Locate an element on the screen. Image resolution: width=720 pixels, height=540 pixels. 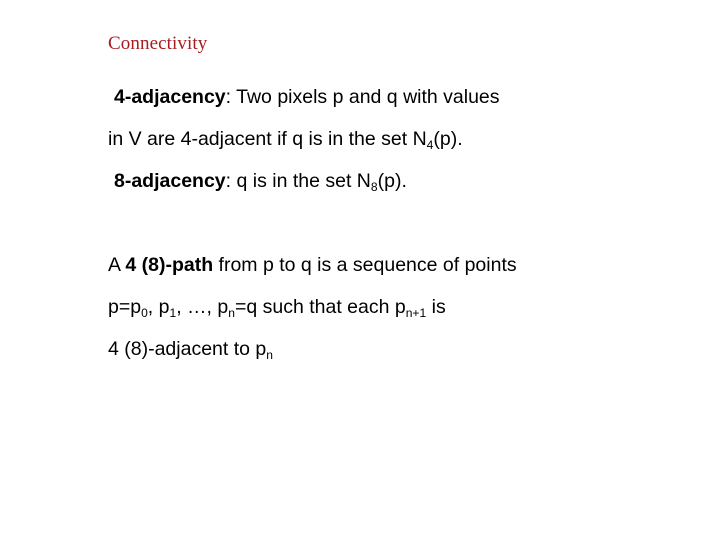
body-line-blank-gap is located at coordinates (388, 223).